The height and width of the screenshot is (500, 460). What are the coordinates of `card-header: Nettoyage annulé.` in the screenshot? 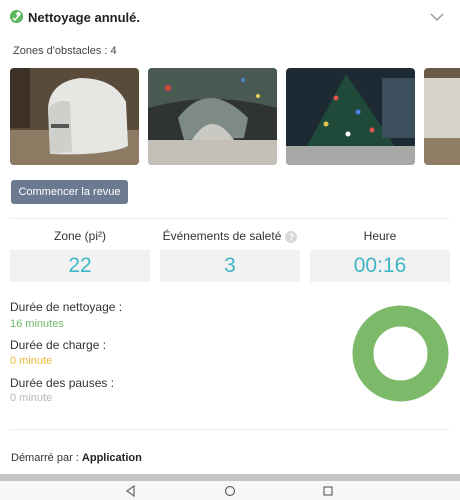 It's located at (230, 18).